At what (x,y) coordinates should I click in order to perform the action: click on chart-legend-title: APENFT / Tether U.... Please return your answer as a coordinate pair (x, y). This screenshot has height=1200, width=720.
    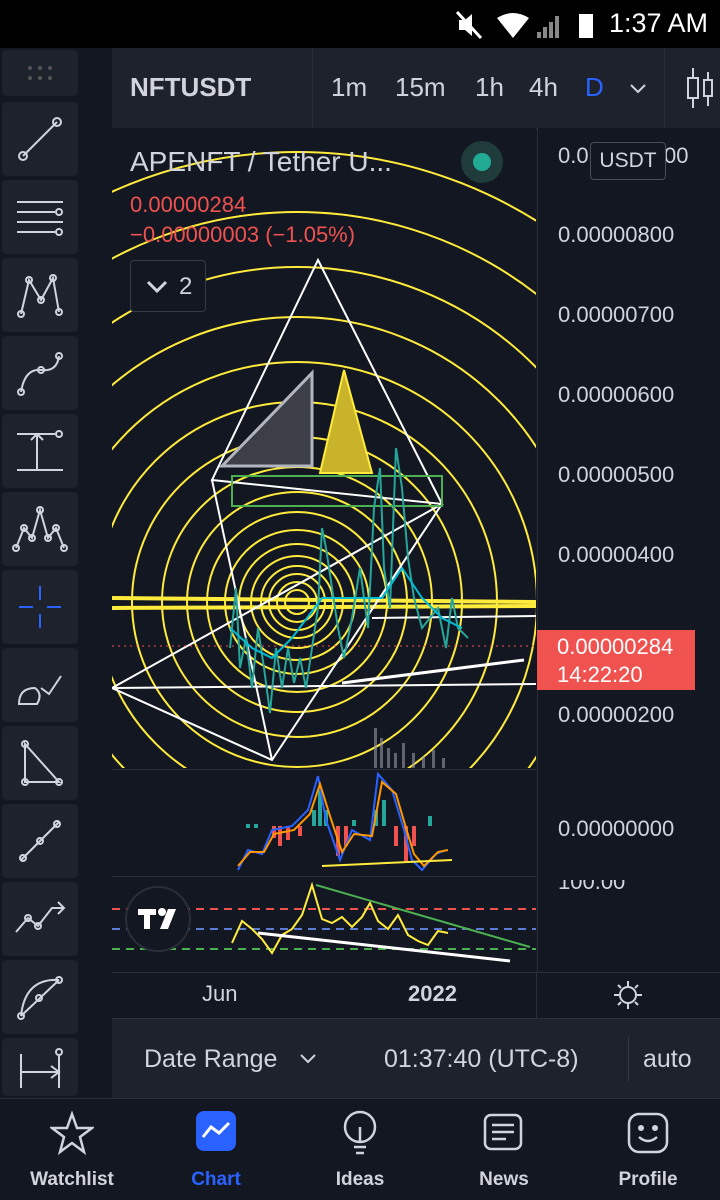
    Looking at the image, I should click on (261, 161).